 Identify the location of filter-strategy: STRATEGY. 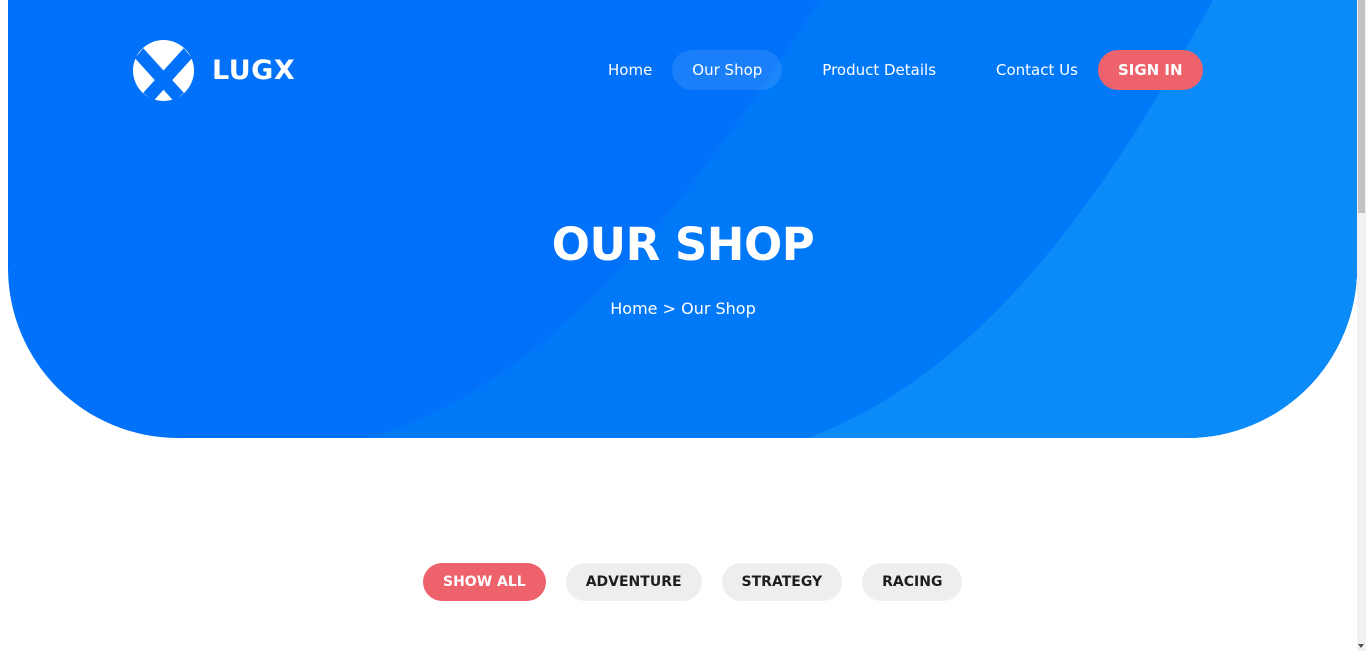
(782, 582).